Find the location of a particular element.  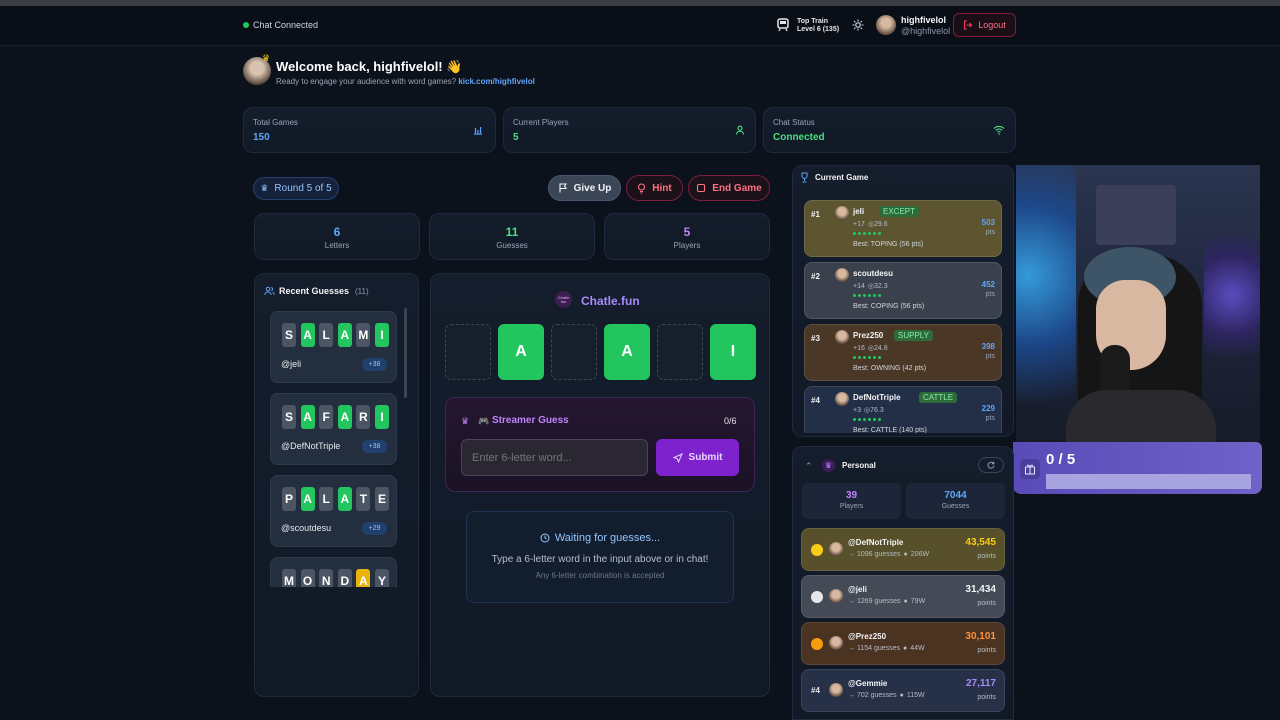

logout-button: Logout is located at coordinates (984, 25).